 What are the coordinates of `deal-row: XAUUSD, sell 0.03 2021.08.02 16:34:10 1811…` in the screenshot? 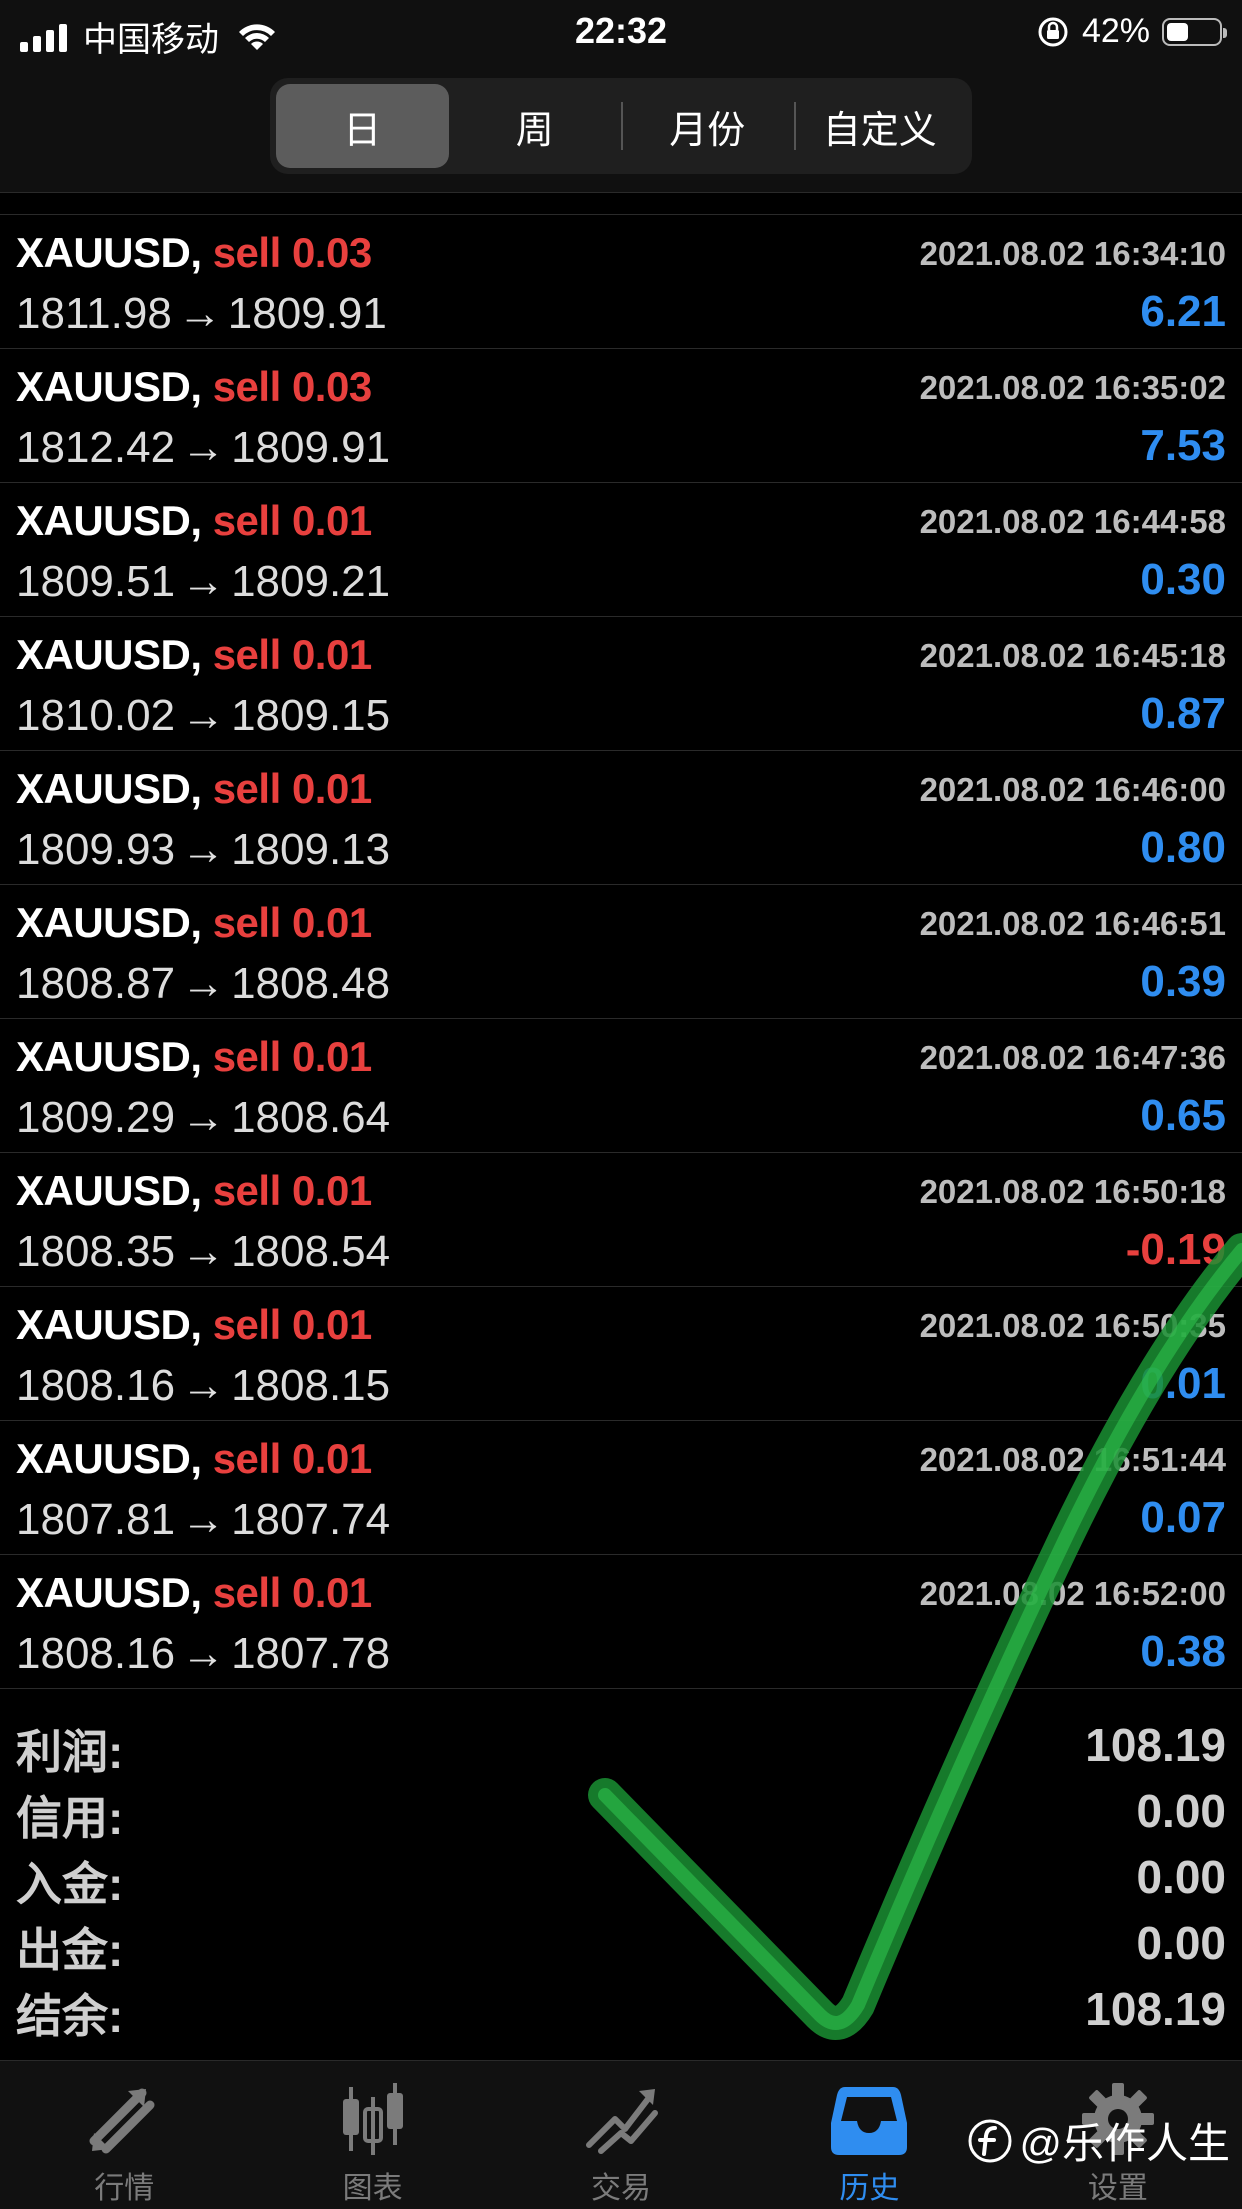 It's located at (621, 282).